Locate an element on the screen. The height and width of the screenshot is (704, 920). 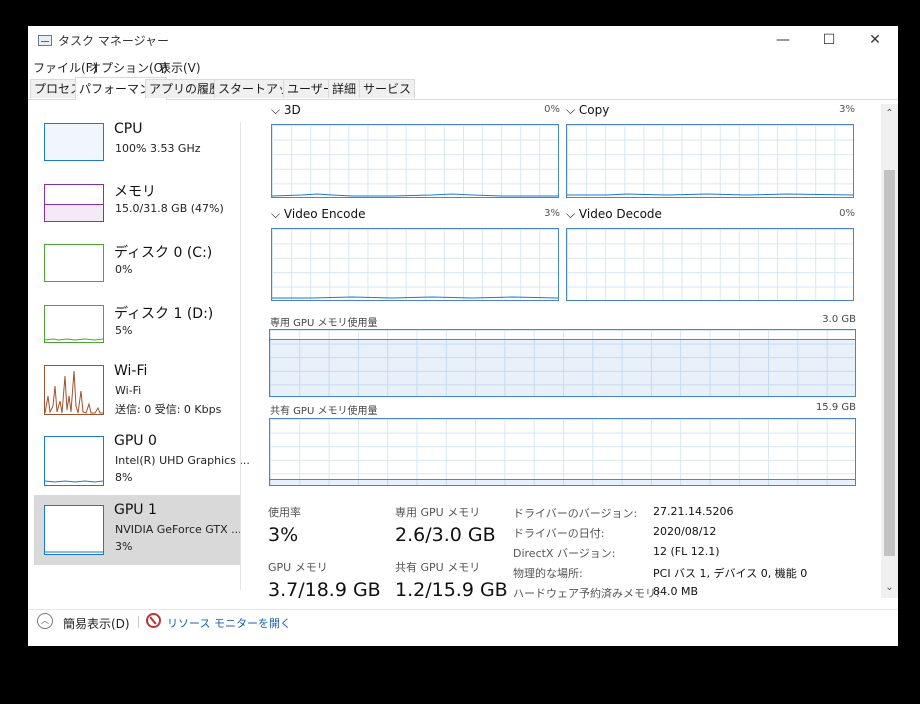
cpu-thumbnail-graph is located at coordinates (74, 142).